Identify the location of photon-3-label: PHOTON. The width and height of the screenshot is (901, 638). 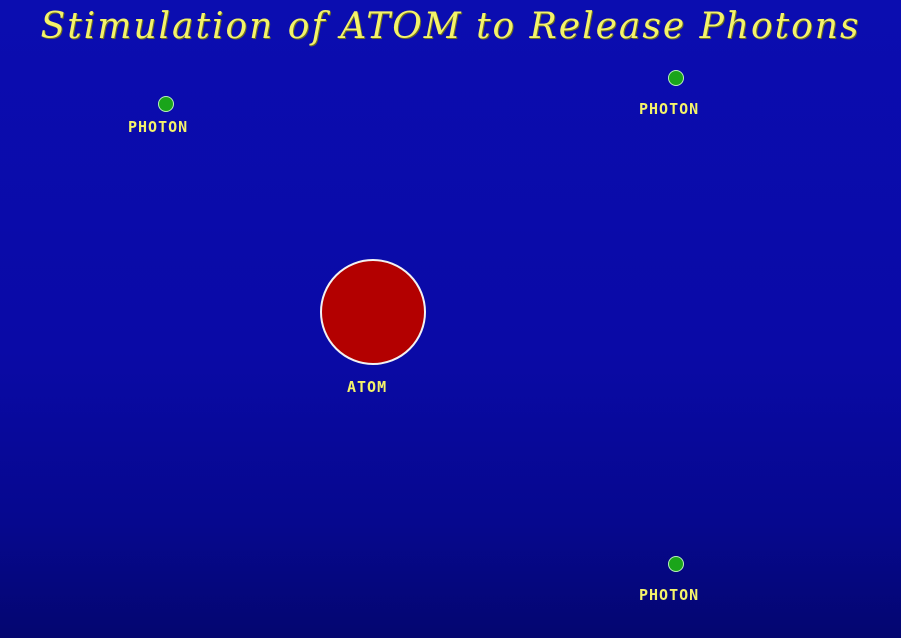
(669, 595).